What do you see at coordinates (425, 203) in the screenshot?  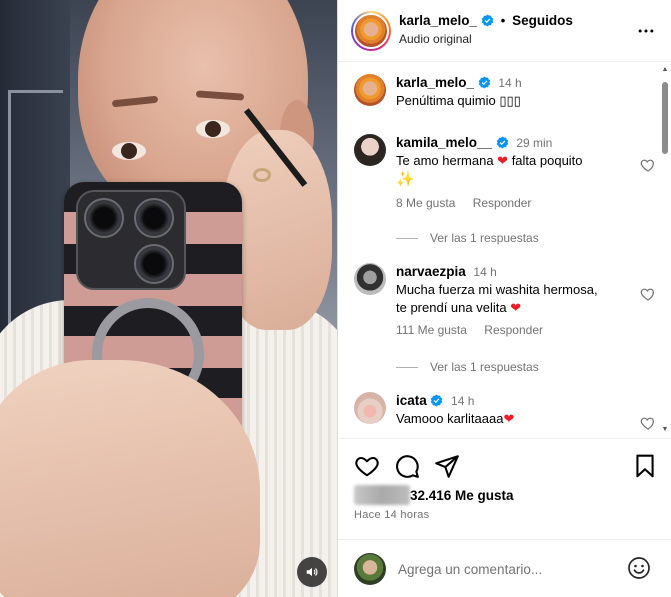 I see `comment-likes: 8 Me gusta` at bounding box center [425, 203].